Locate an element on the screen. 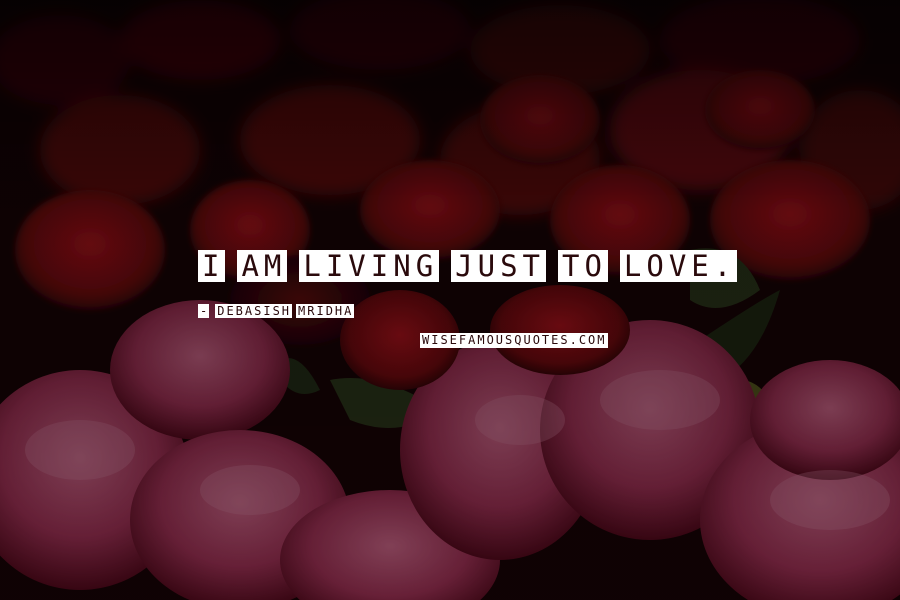 This screenshot has width=900, height=600. quote-word: AM is located at coordinates (262, 266).